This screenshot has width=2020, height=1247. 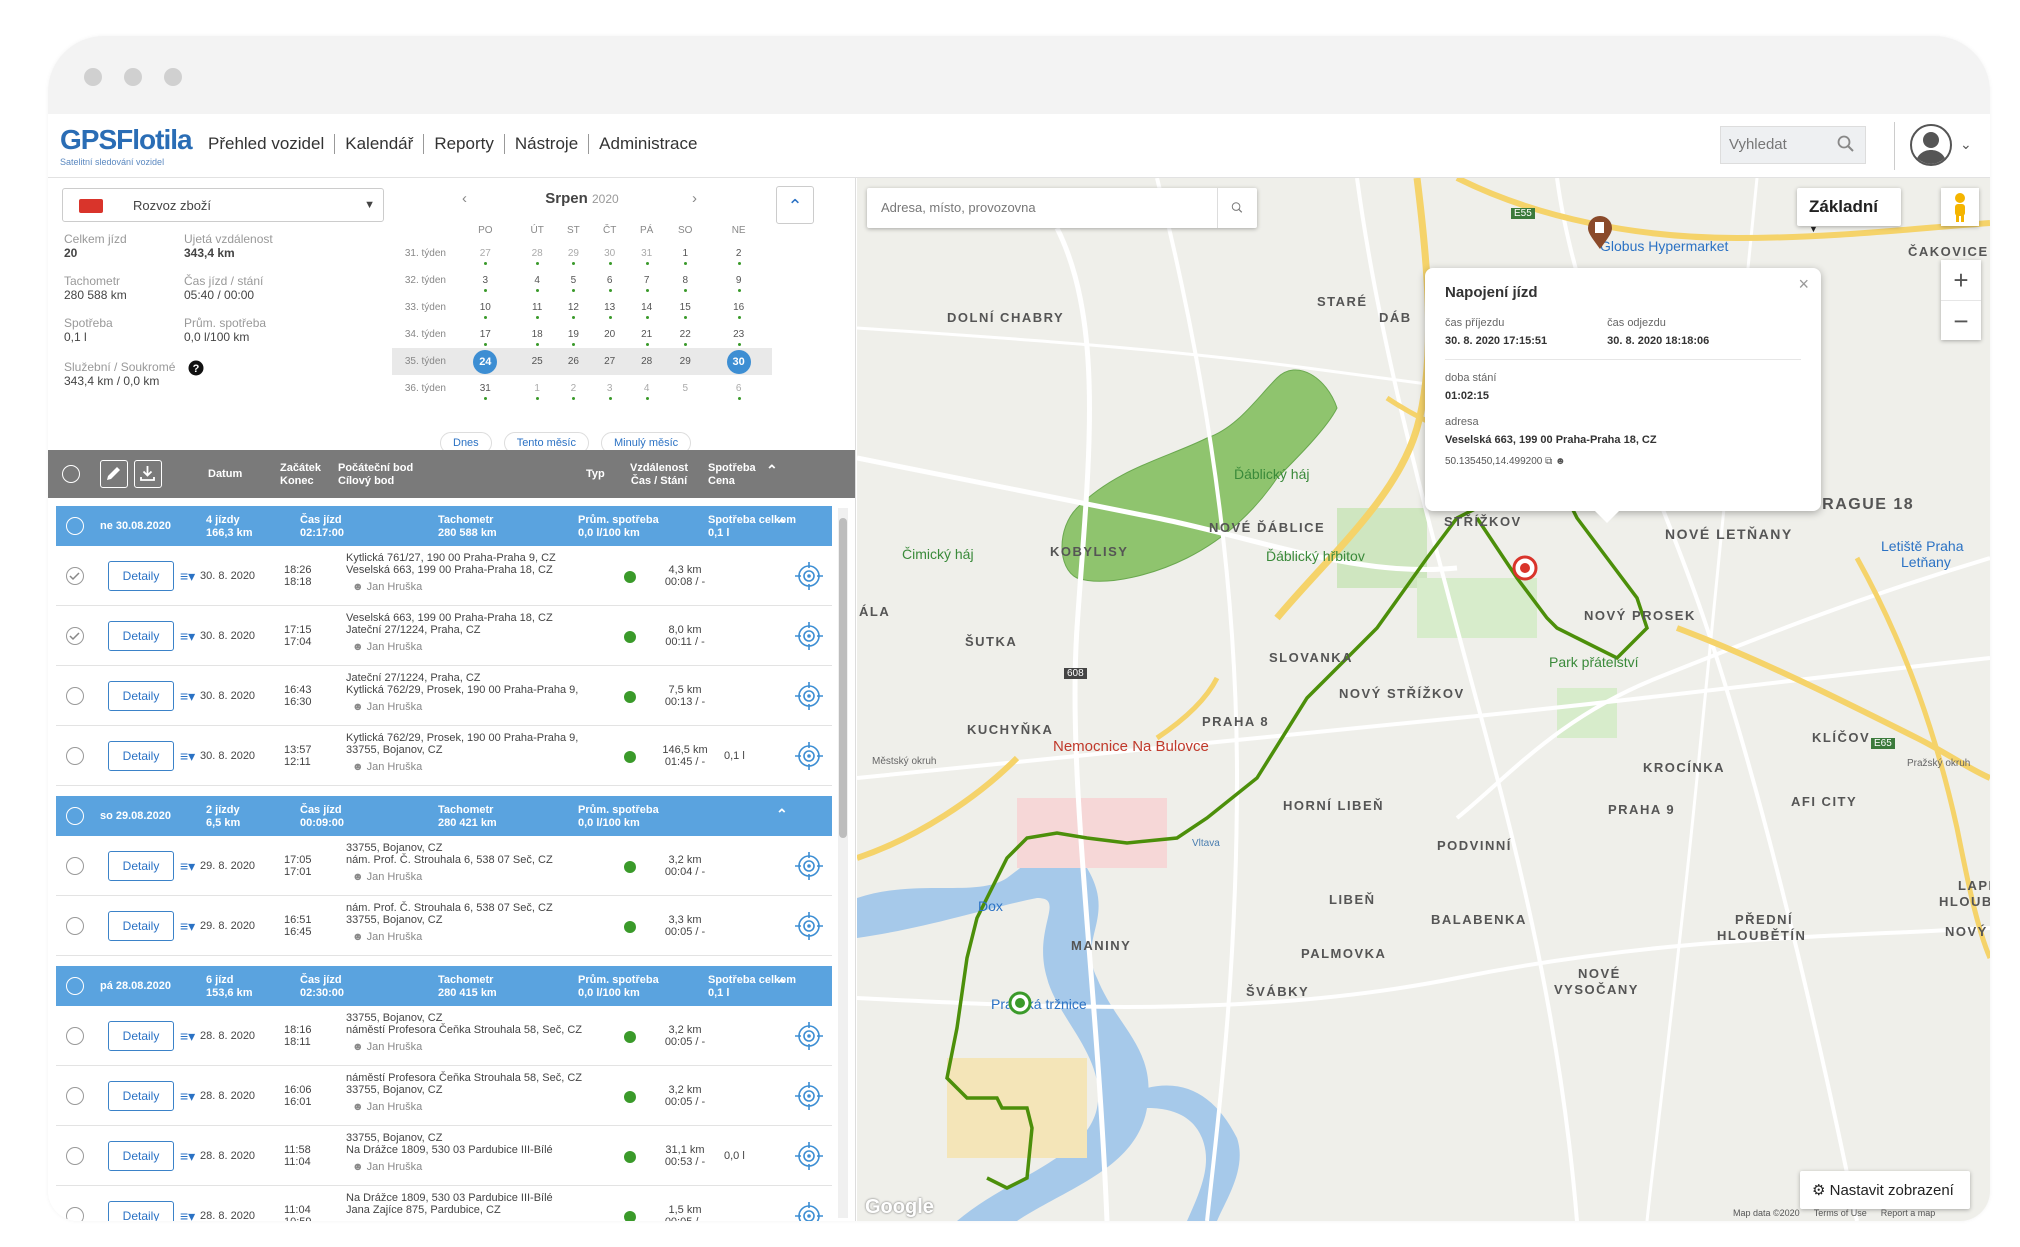 I want to click on day-radio, so click(x=75, y=526).